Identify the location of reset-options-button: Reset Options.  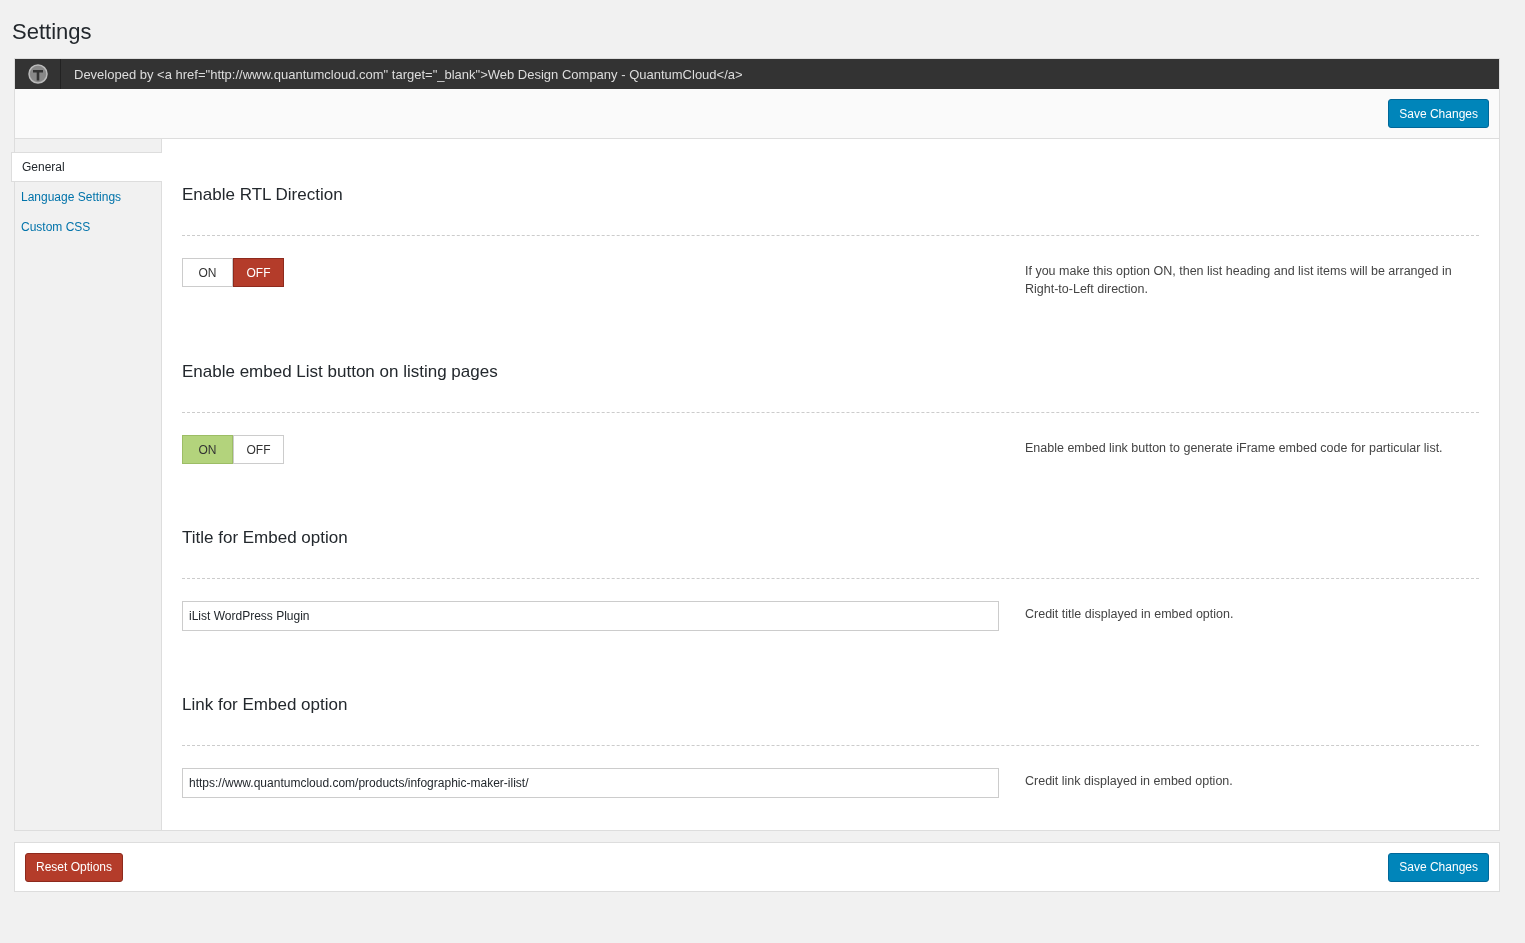
(74, 867).